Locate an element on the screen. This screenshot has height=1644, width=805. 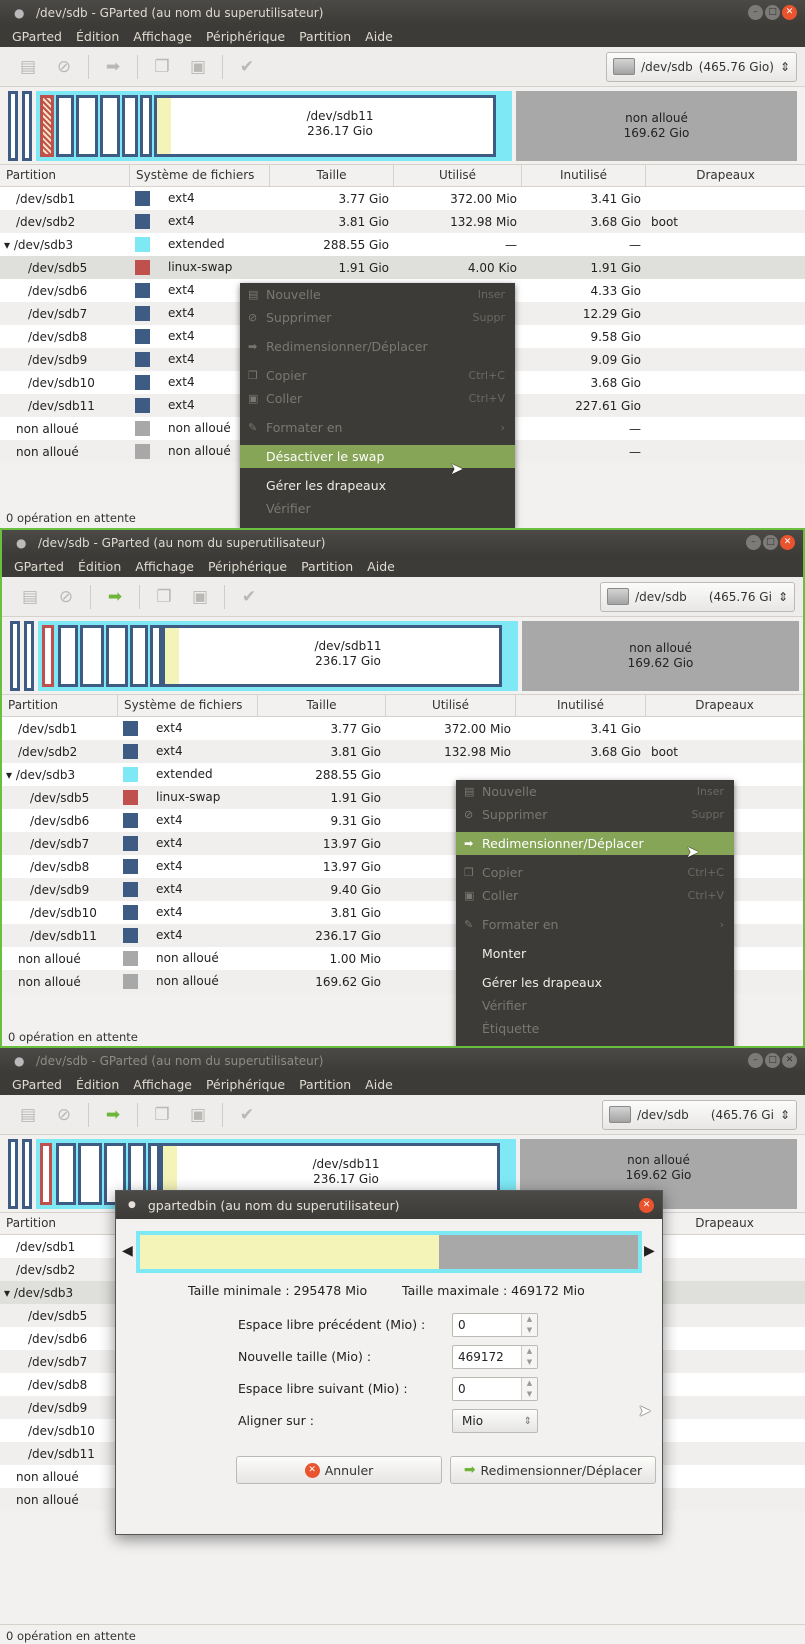
resize-bar-handle-left: ◀ is located at coordinates (127, 1251).